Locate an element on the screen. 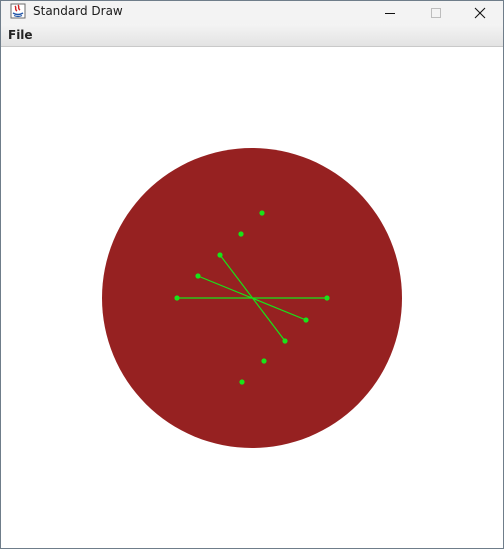  maximize-button is located at coordinates (436, 12).